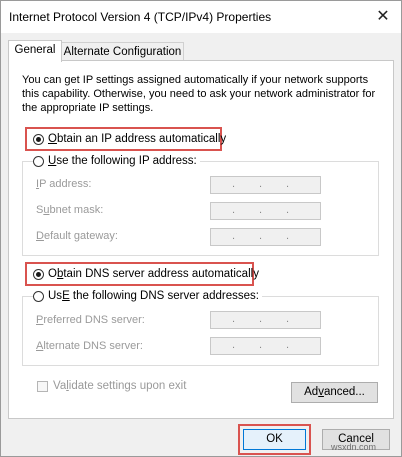 Image resolution: width=402 pixels, height=457 pixels. What do you see at coordinates (89, 346) in the screenshot?
I see `alternate-dns-label: Alternate DNS server:` at bounding box center [89, 346].